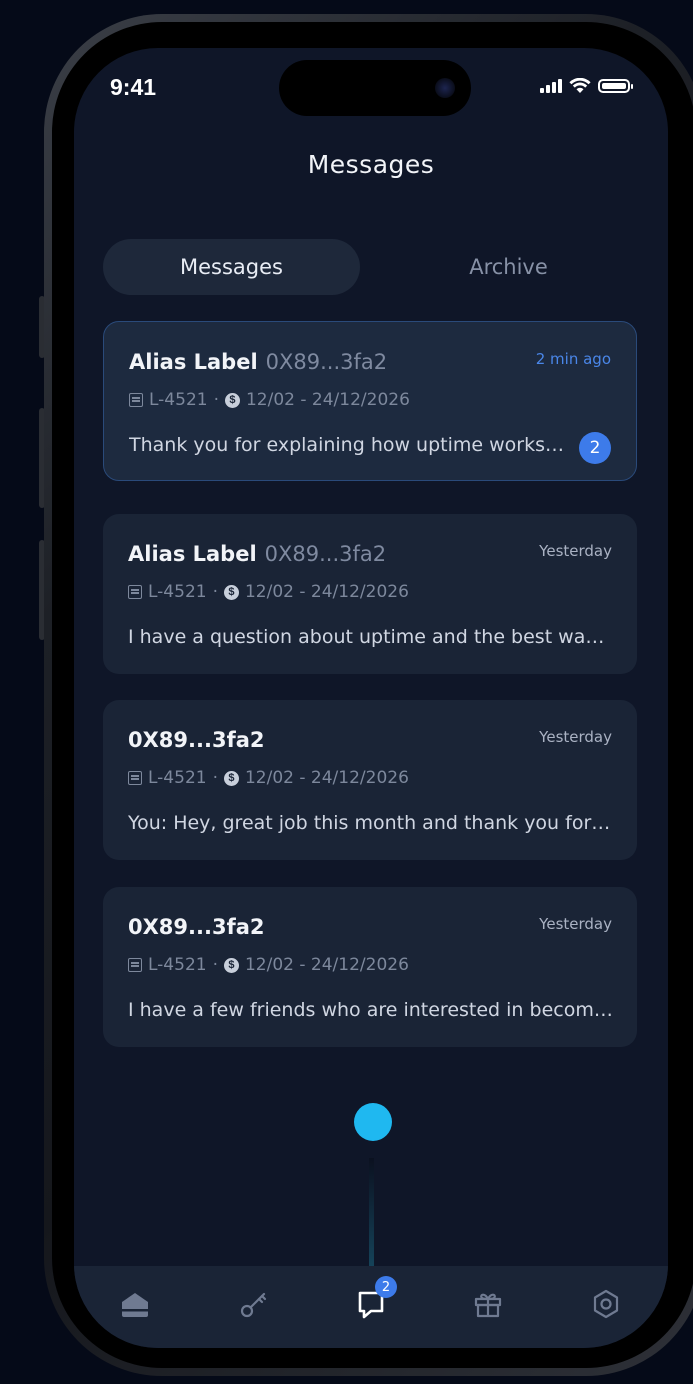 This screenshot has height=1384, width=693. I want to click on touch-indicator, so click(373, 1122).